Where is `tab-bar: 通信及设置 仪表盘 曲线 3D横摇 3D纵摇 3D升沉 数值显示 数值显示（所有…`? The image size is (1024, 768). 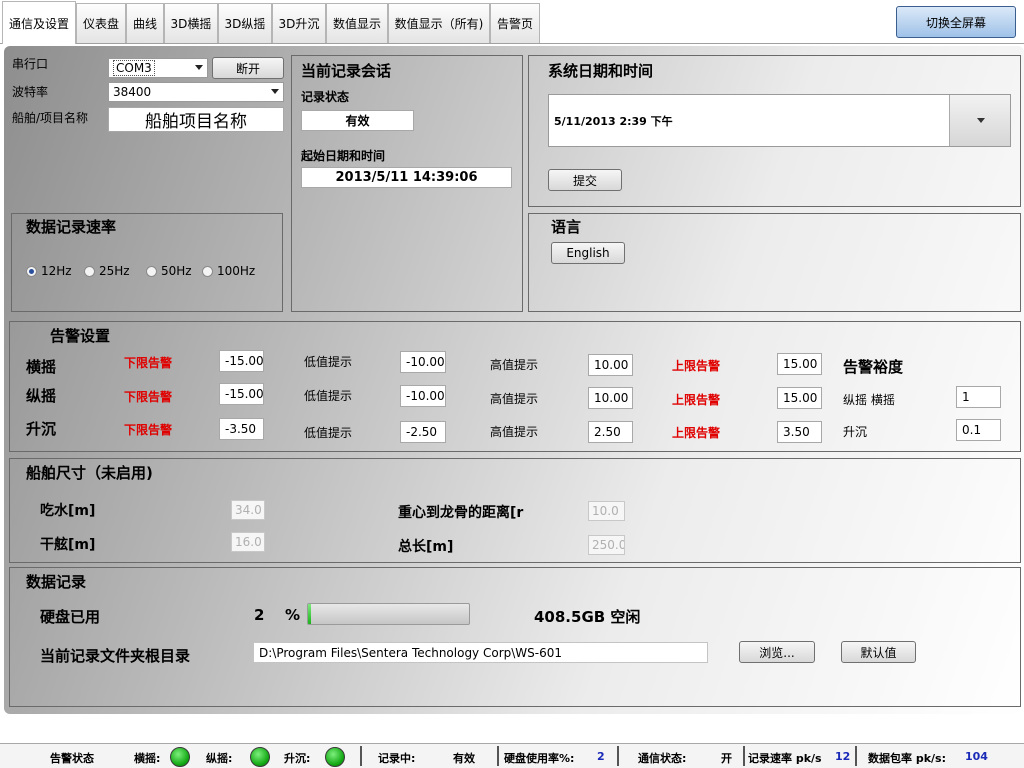 tab-bar: 通信及设置 仪表盘 曲线 3D横摇 3D纵摇 3D升沉 数值显示 数值显示（所有… is located at coordinates (512, 22).